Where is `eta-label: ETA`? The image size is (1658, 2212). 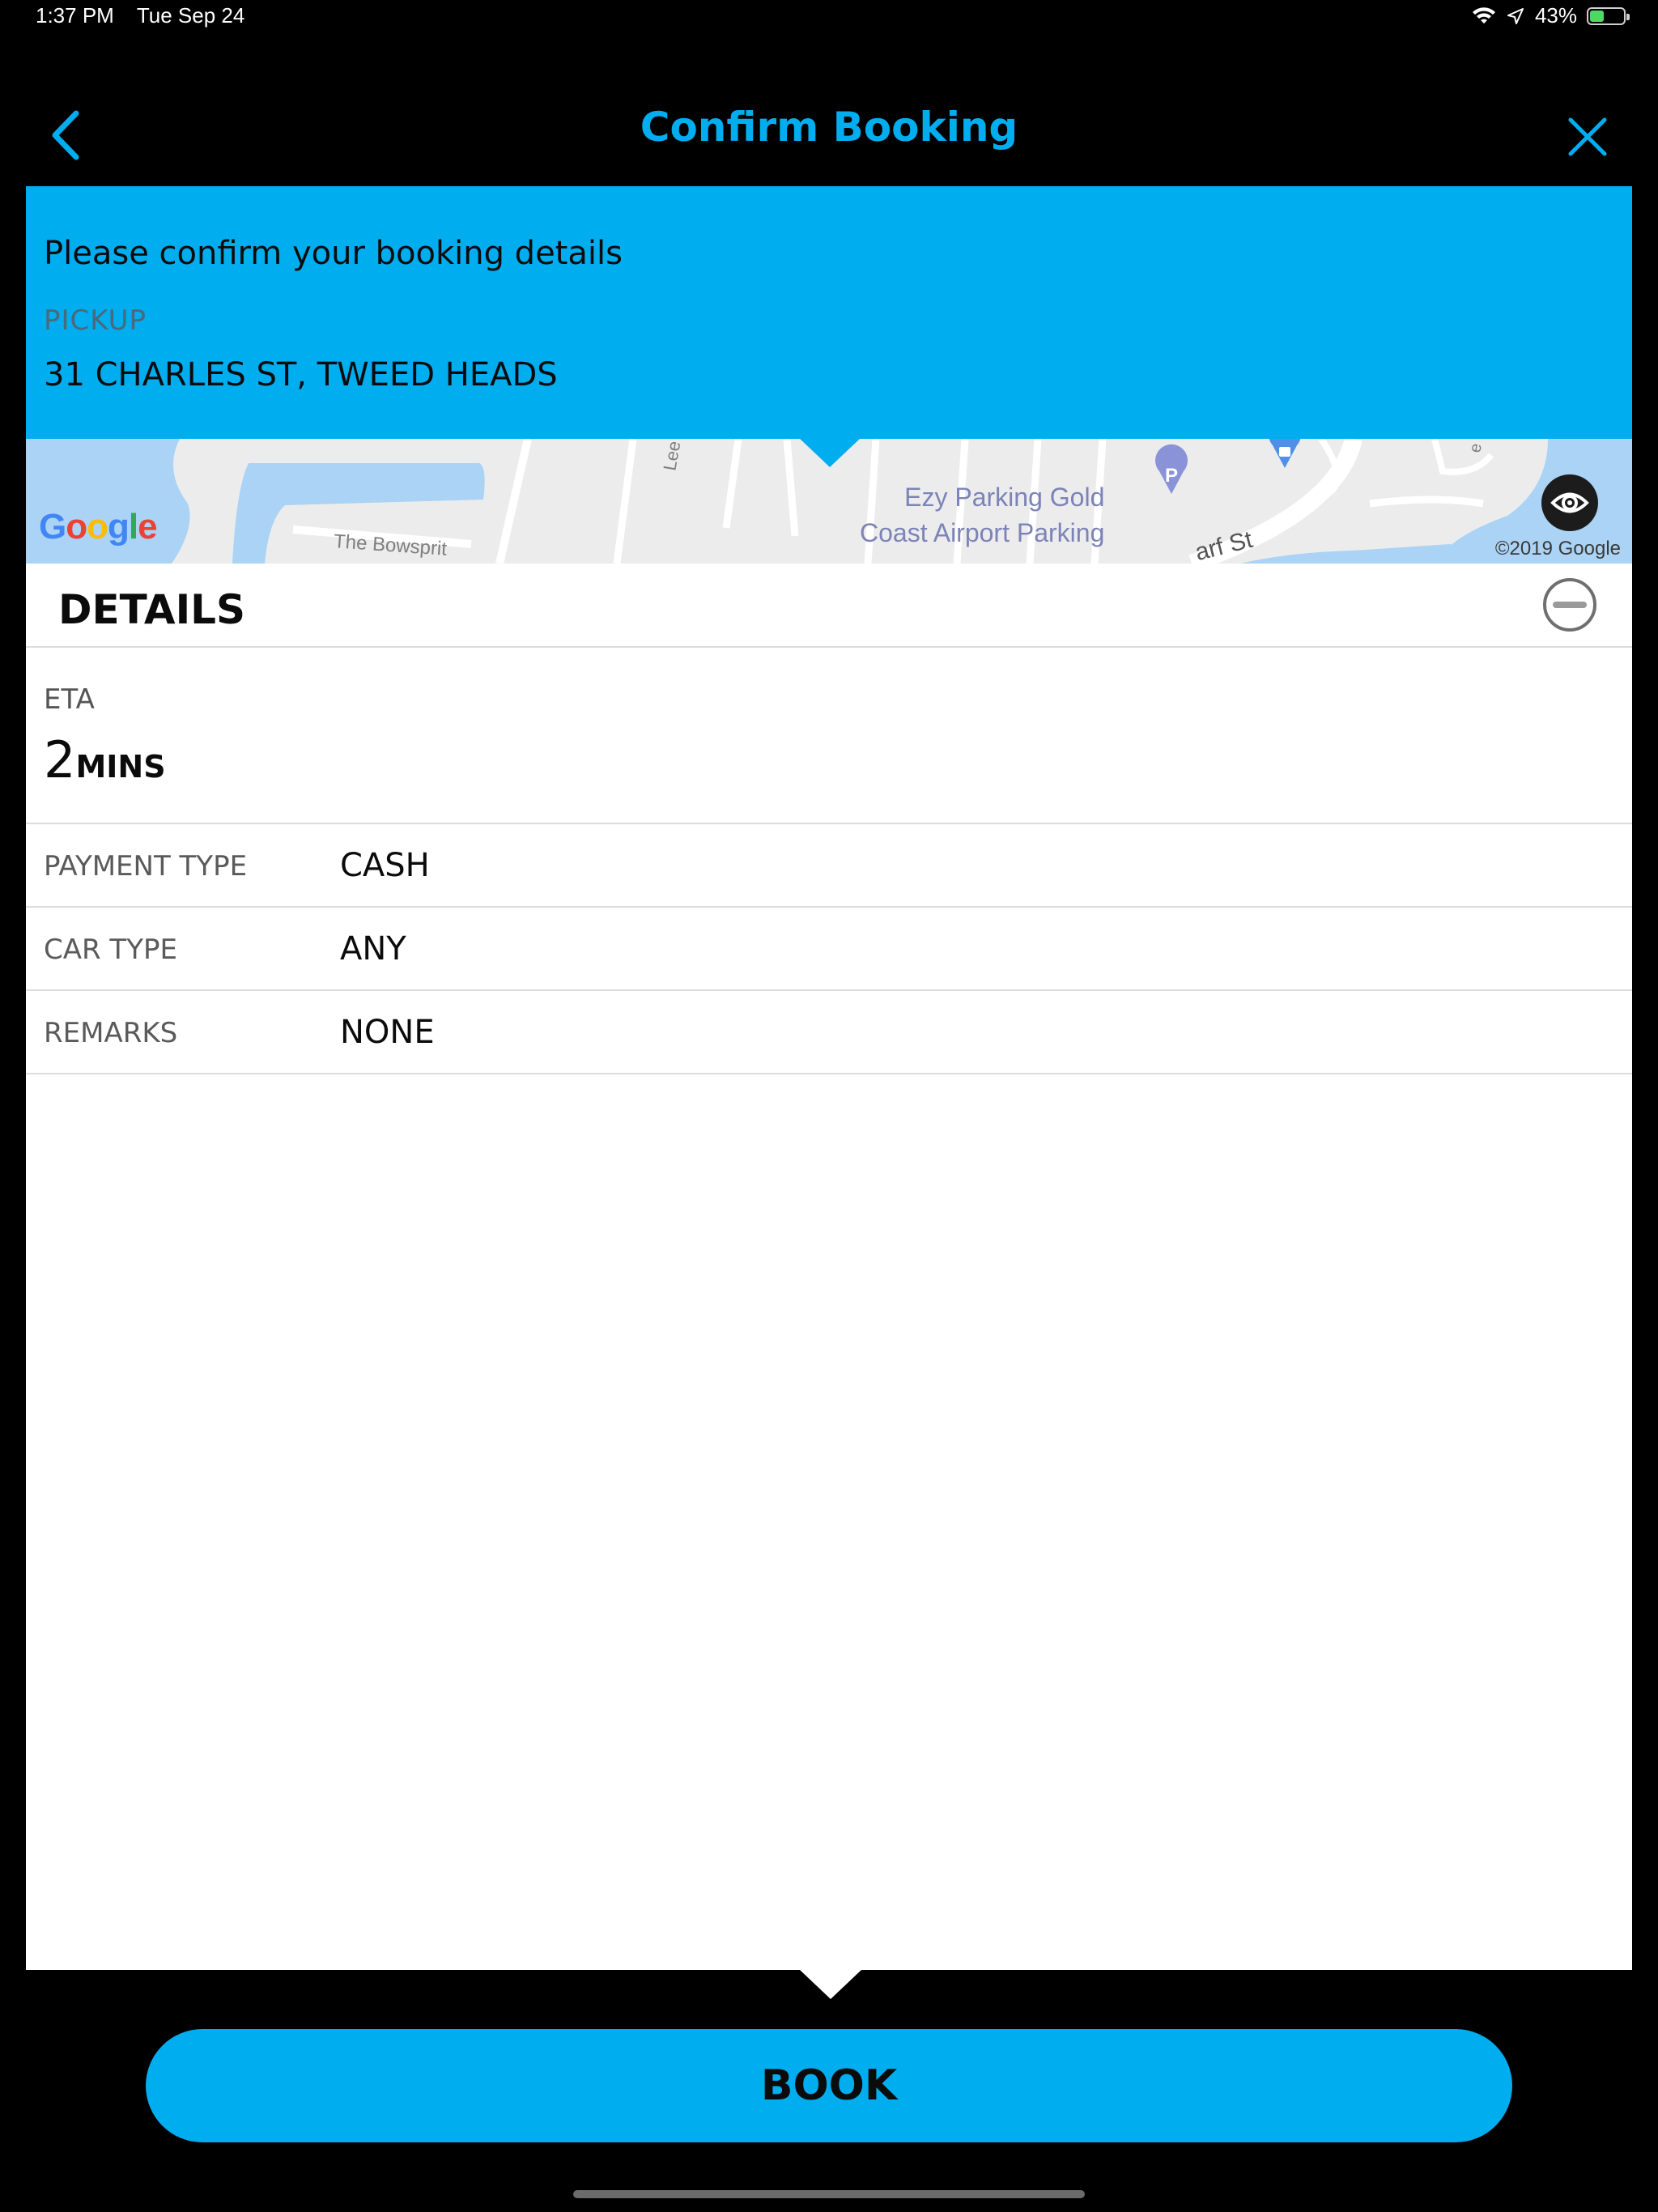
eta-label: ETA is located at coordinates (69, 699).